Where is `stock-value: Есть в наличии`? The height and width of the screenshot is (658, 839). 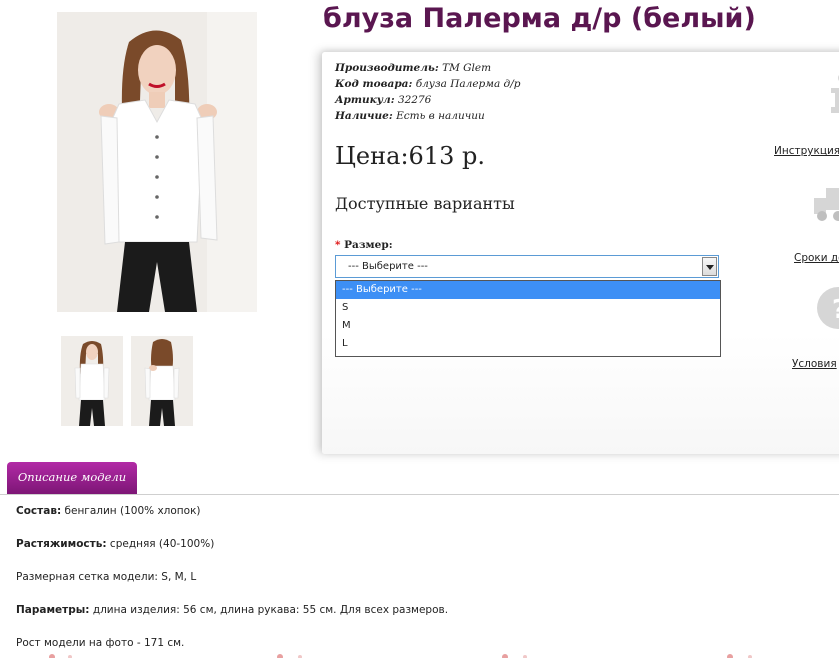 stock-value: Есть в наличии is located at coordinates (440, 116).